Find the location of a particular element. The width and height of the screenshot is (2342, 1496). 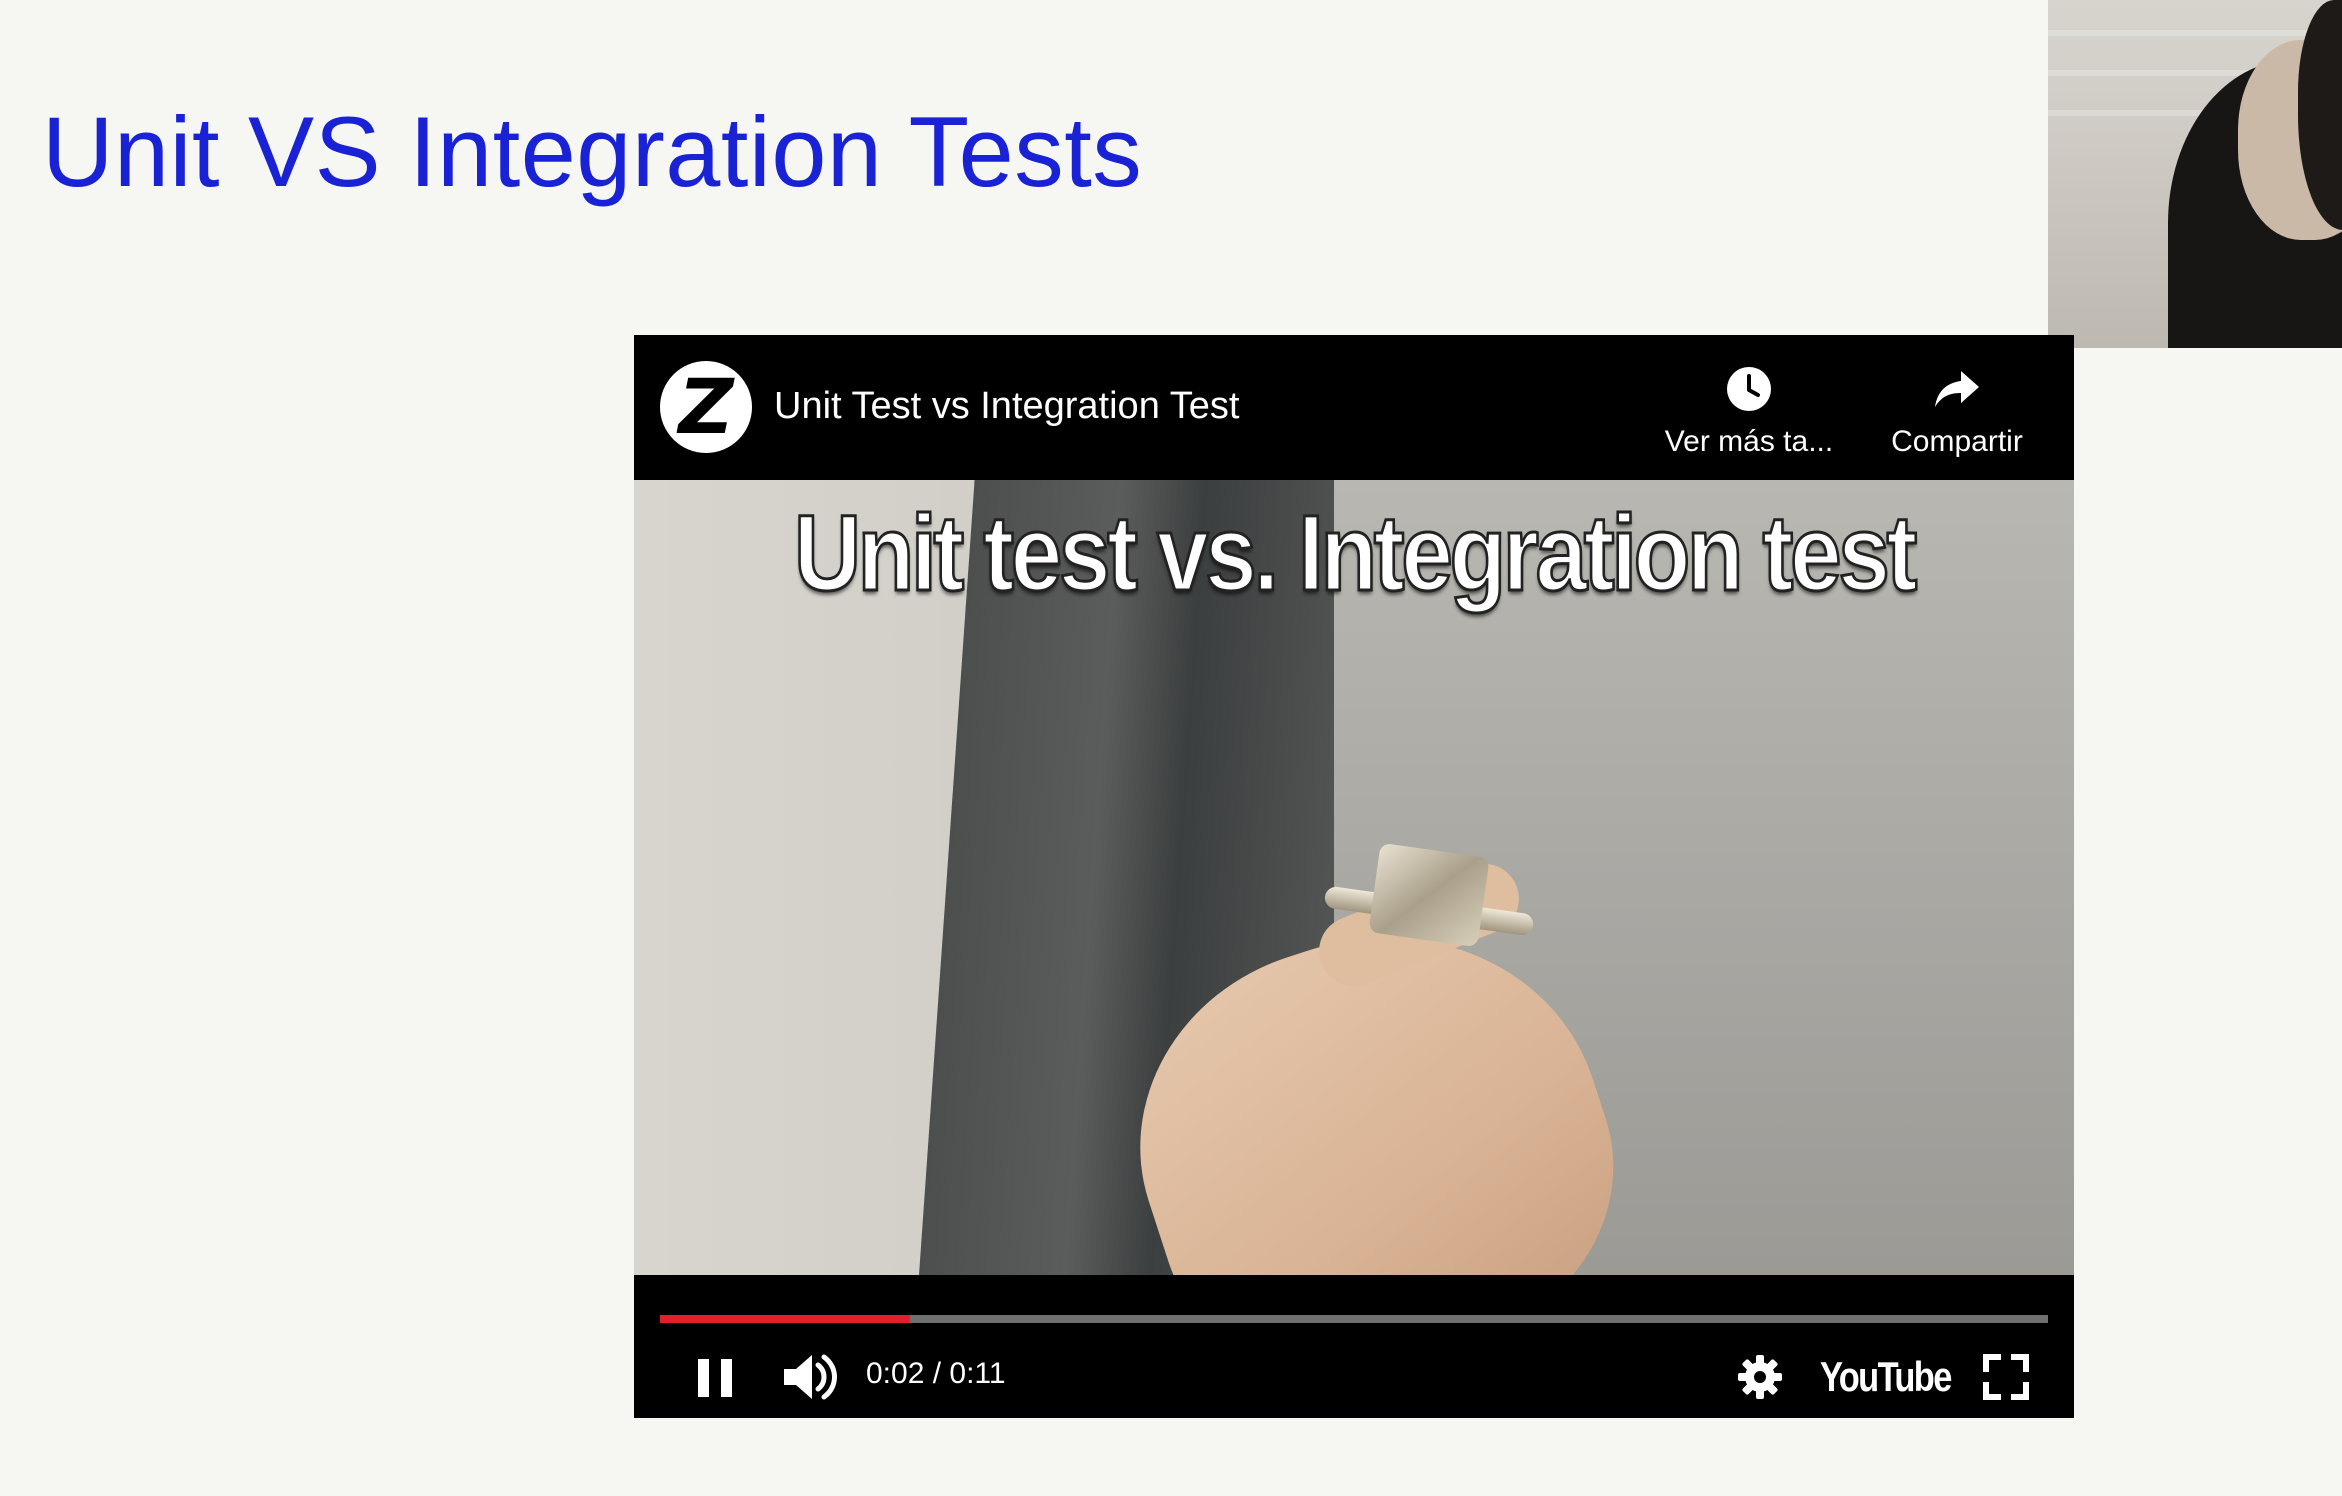

progress-bar is located at coordinates (1354, 1319).